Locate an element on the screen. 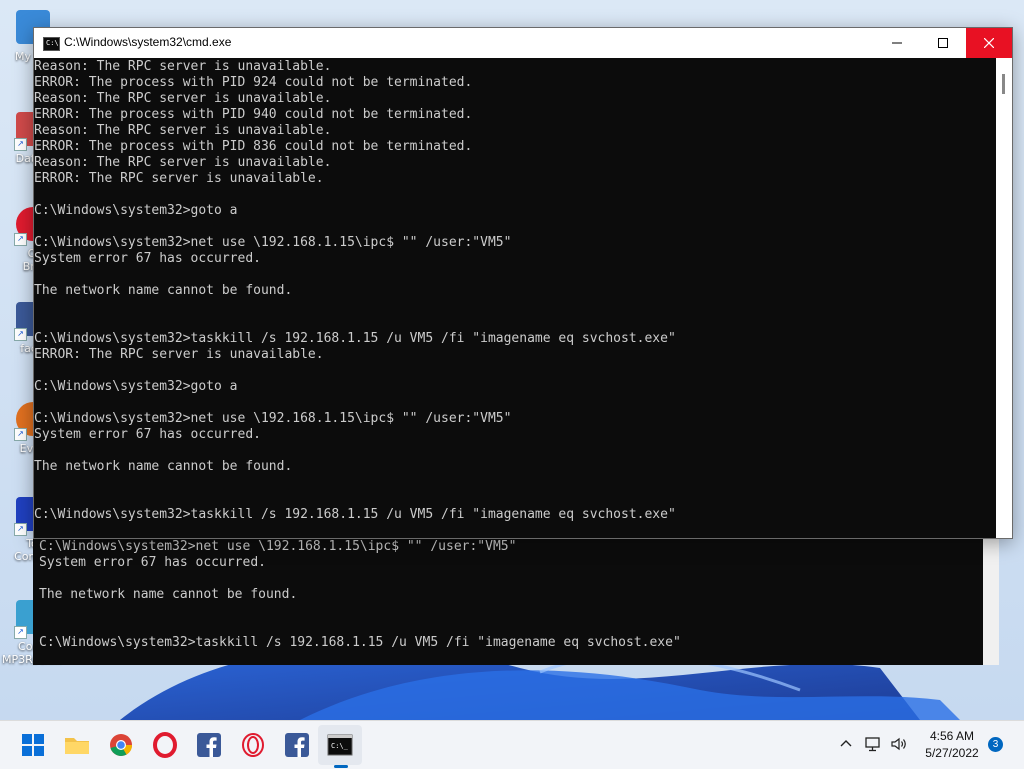 This screenshot has height=769, width=1024. taskbar-facebook is located at coordinates (209, 745).